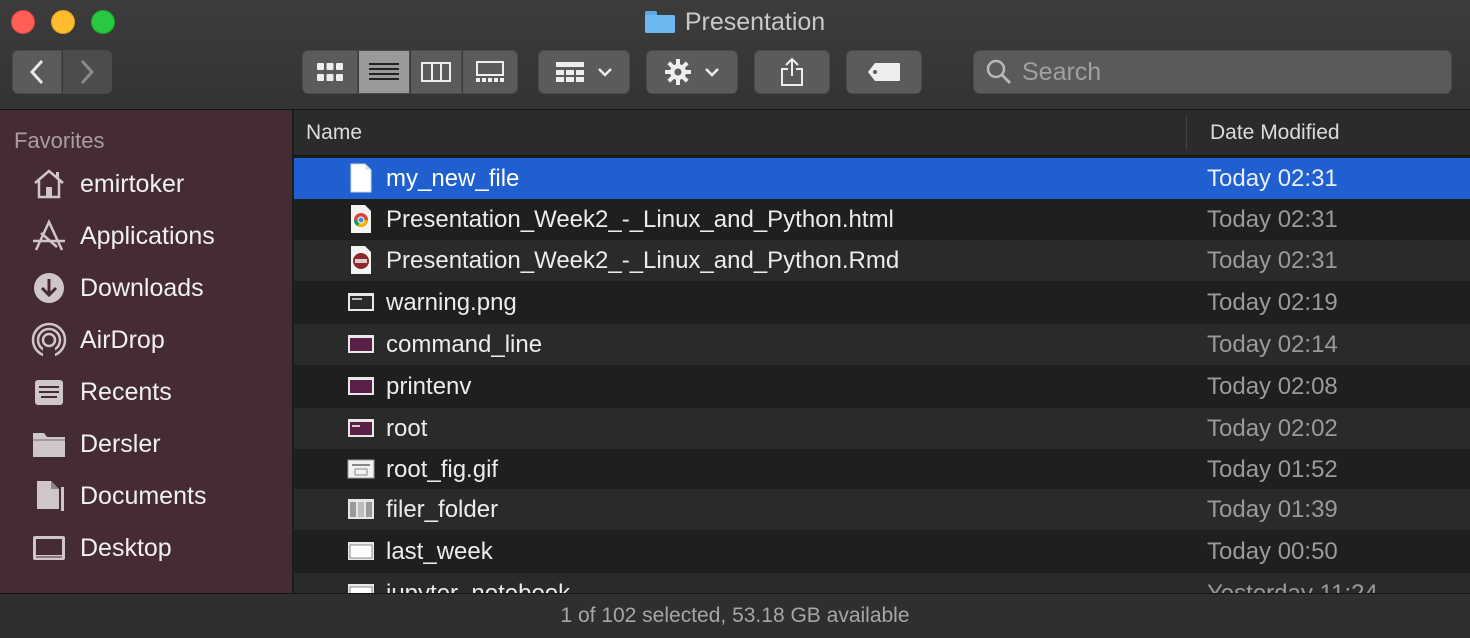 The height and width of the screenshot is (638, 1470). I want to click on documents-icon, so click(49, 496).